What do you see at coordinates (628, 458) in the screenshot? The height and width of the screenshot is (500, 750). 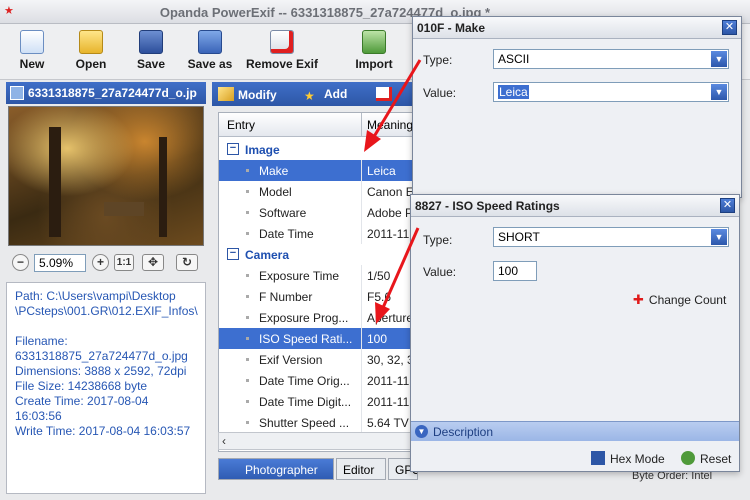 I see `hex-mode-button: Hex Mode` at bounding box center [628, 458].